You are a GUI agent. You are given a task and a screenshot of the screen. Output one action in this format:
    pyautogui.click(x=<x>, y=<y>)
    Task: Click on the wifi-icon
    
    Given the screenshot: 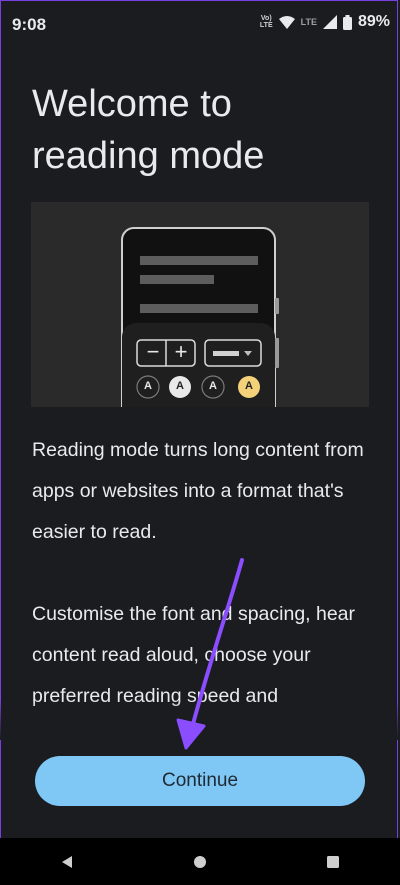 What is the action you would take?
    pyautogui.click(x=286, y=22)
    